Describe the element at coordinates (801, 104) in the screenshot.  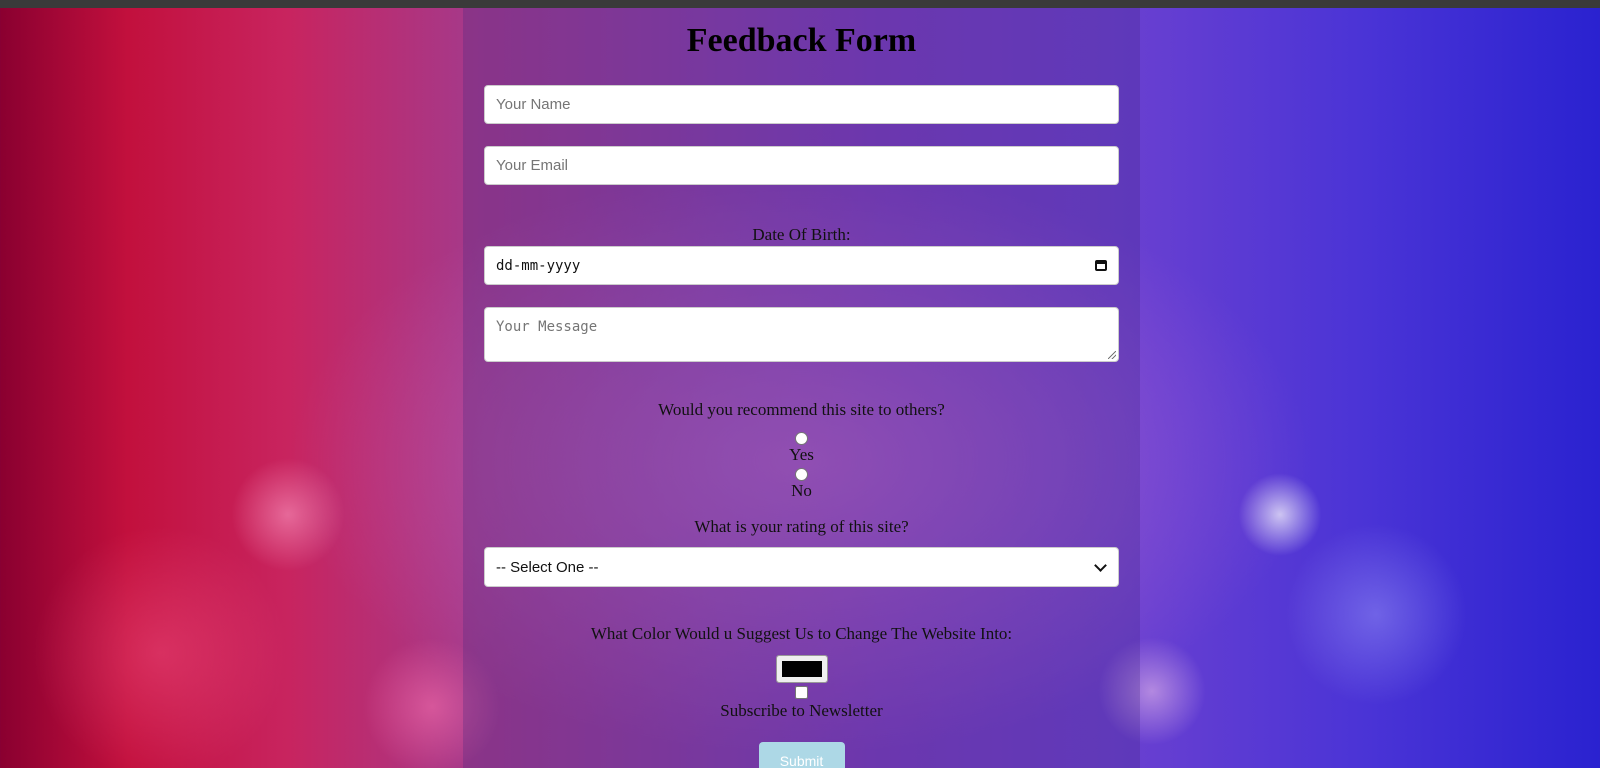
I see `name-input` at that location.